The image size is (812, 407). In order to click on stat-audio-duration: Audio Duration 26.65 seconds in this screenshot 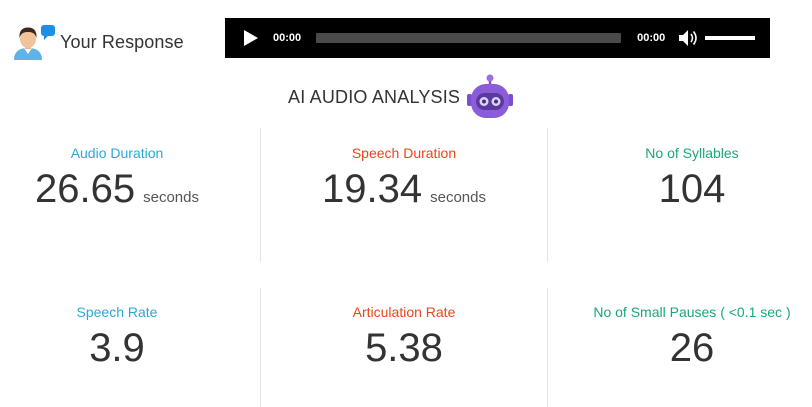, I will do `click(123, 178)`.